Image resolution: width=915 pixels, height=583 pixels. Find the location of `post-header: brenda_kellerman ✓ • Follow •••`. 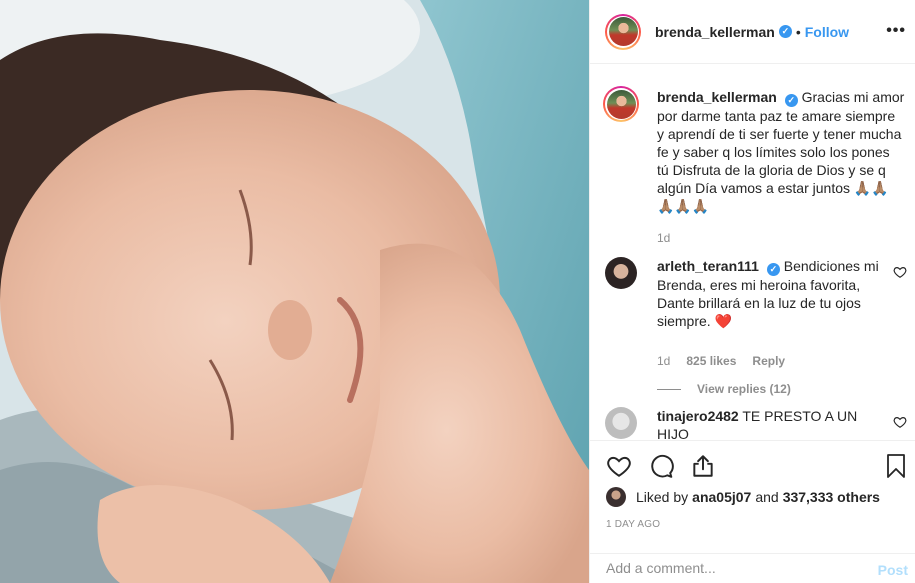

post-header: brenda_kellerman ✓ • Follow ••• is located at coordinates (752, 32).